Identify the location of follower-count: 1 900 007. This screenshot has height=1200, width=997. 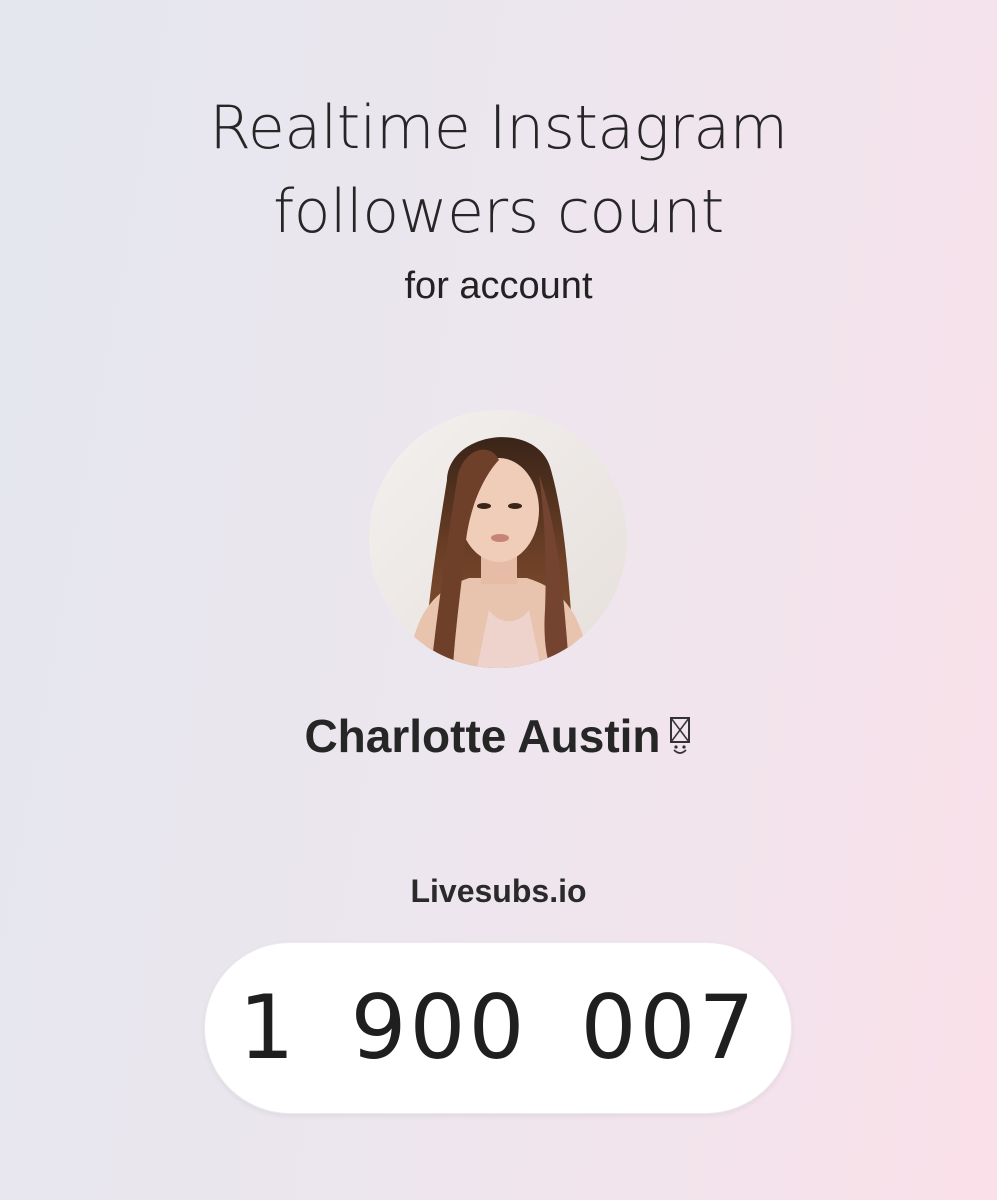
(498, 1027).